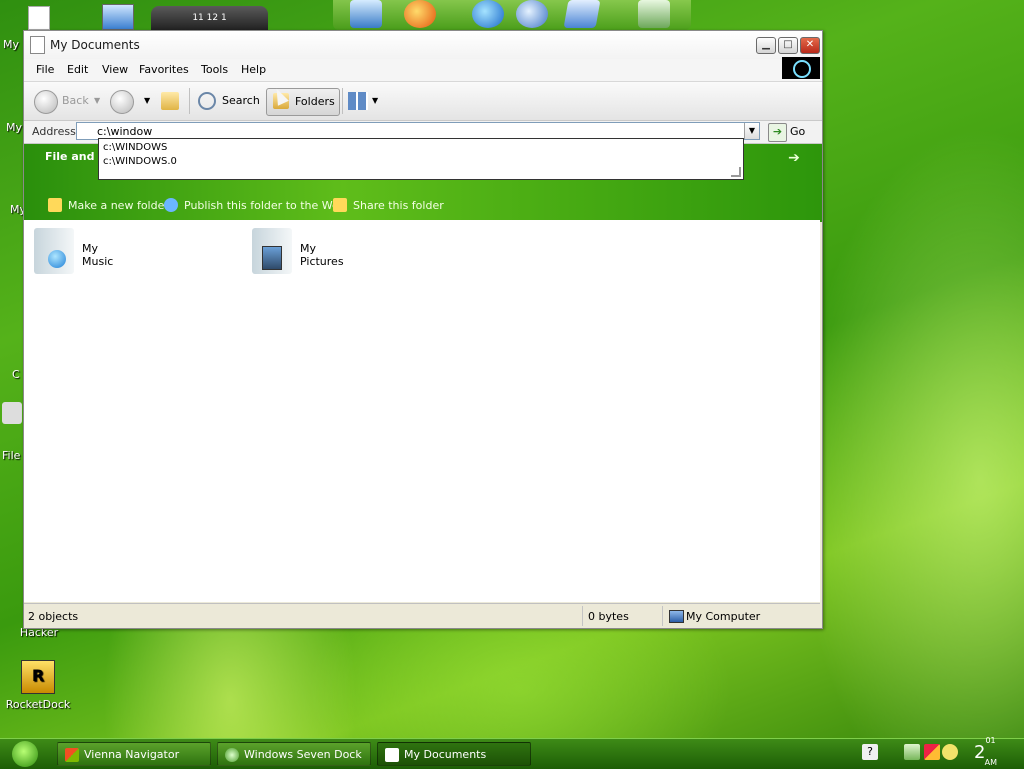  What do you see at coordinates (990, 762) in the screenshot?
I see `clock-ampm: AM` at bounding box center [990, 762].